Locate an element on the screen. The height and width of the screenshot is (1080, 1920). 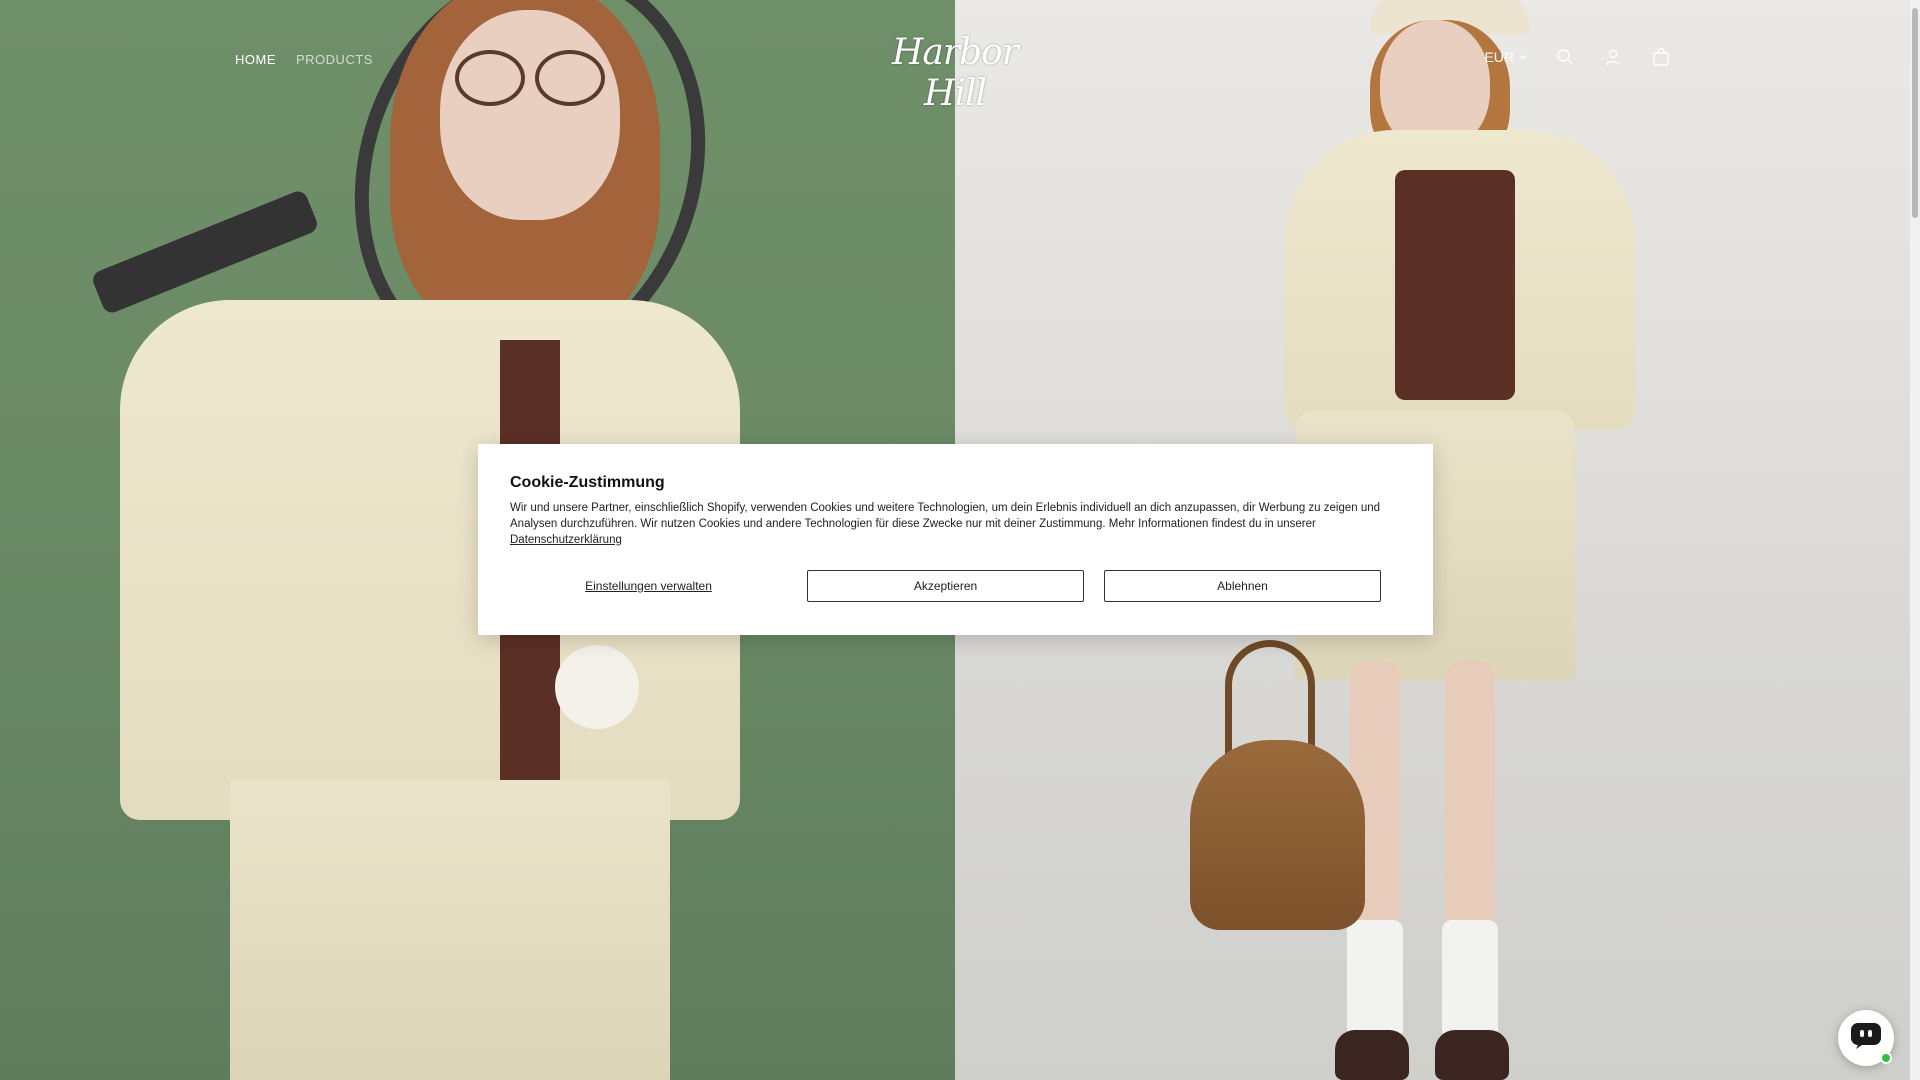
chat-widget-button is located at coordinates (1866, 1038).